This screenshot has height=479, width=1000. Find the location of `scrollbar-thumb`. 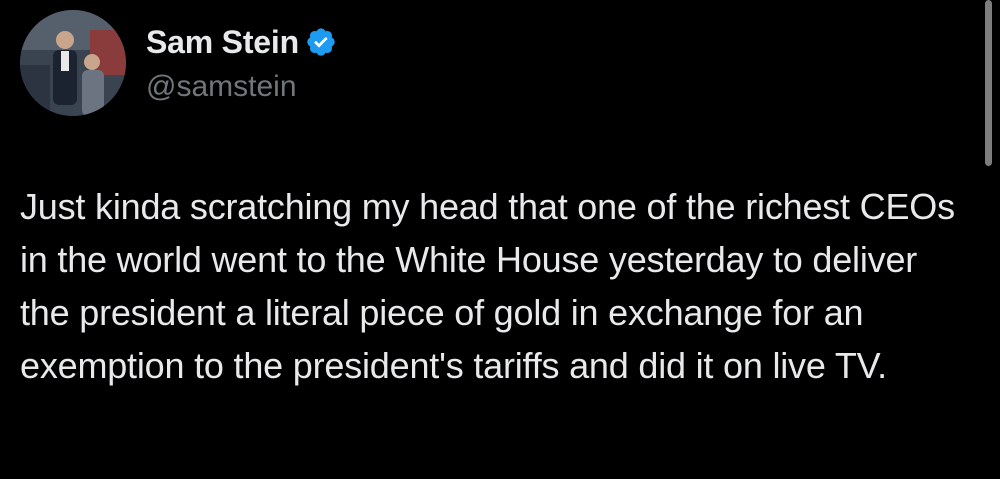

scrollbar-thumb is located at coordinates (988, 83).